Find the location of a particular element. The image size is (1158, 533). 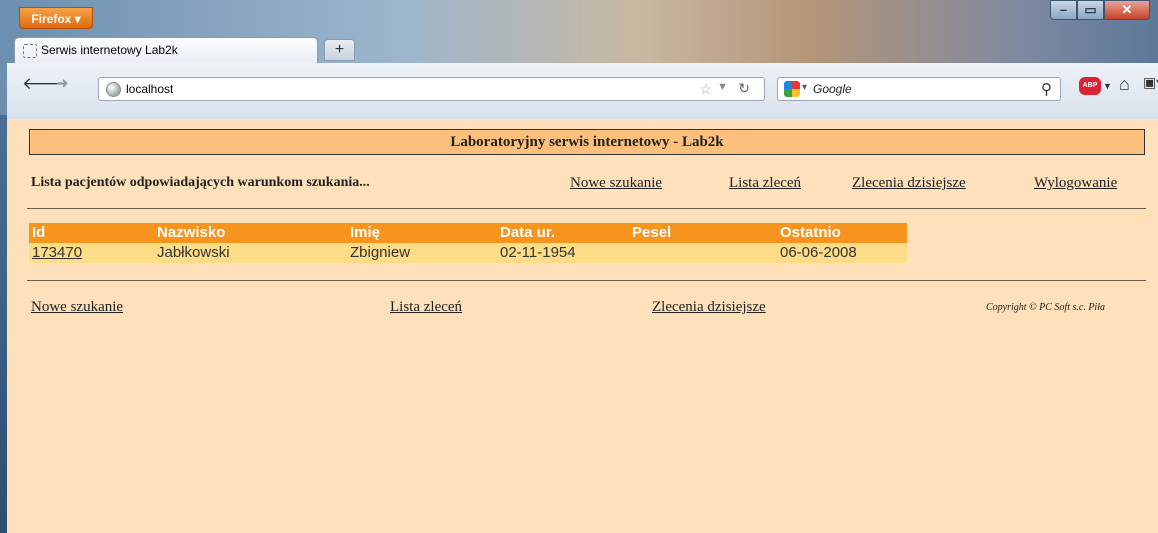

adblock-icon: ABP is located at coordinates (1090, 86).